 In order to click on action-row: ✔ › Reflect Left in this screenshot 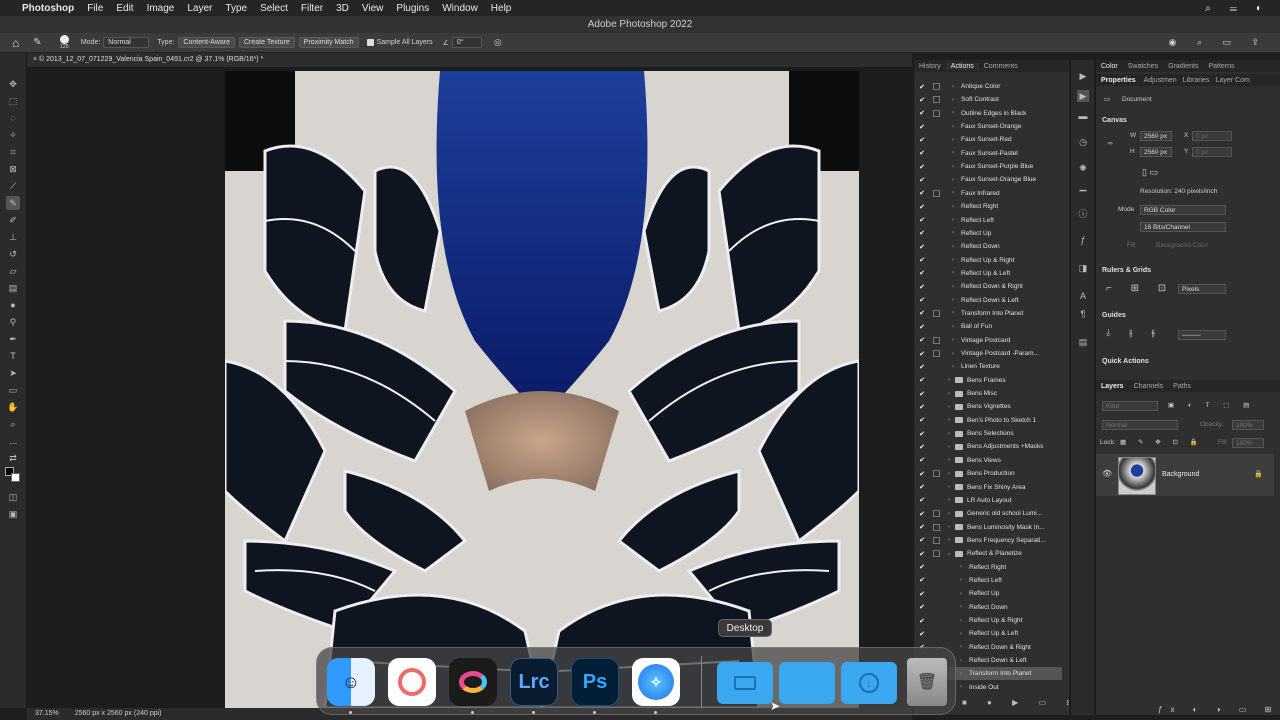, I will do `click(988, 580)`.